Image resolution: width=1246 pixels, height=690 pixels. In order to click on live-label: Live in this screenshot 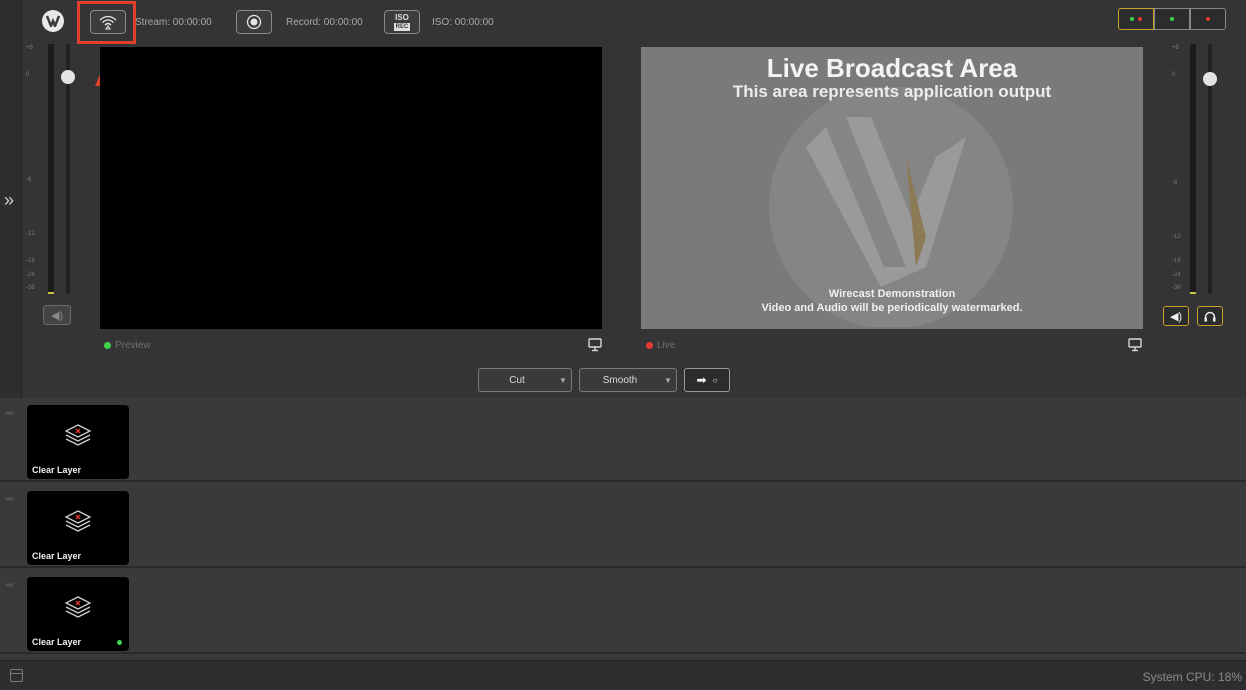, I will do `click(660, 345)`.